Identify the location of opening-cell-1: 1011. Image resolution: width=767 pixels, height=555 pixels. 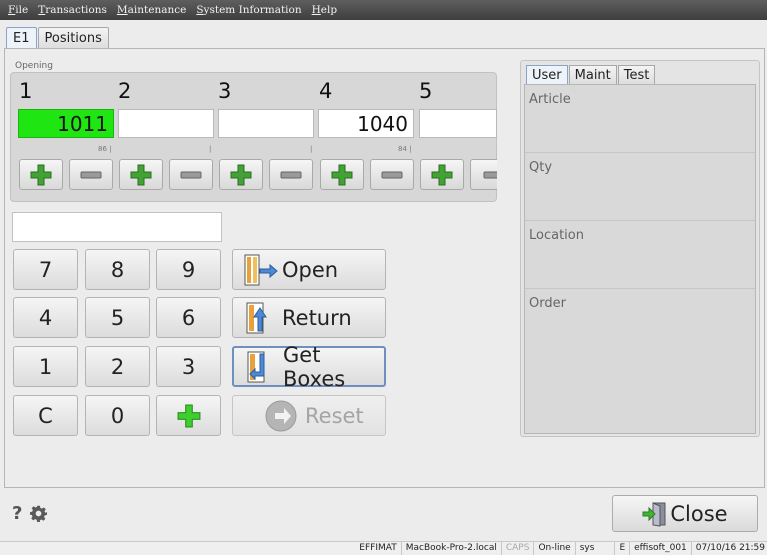
(66, 123).